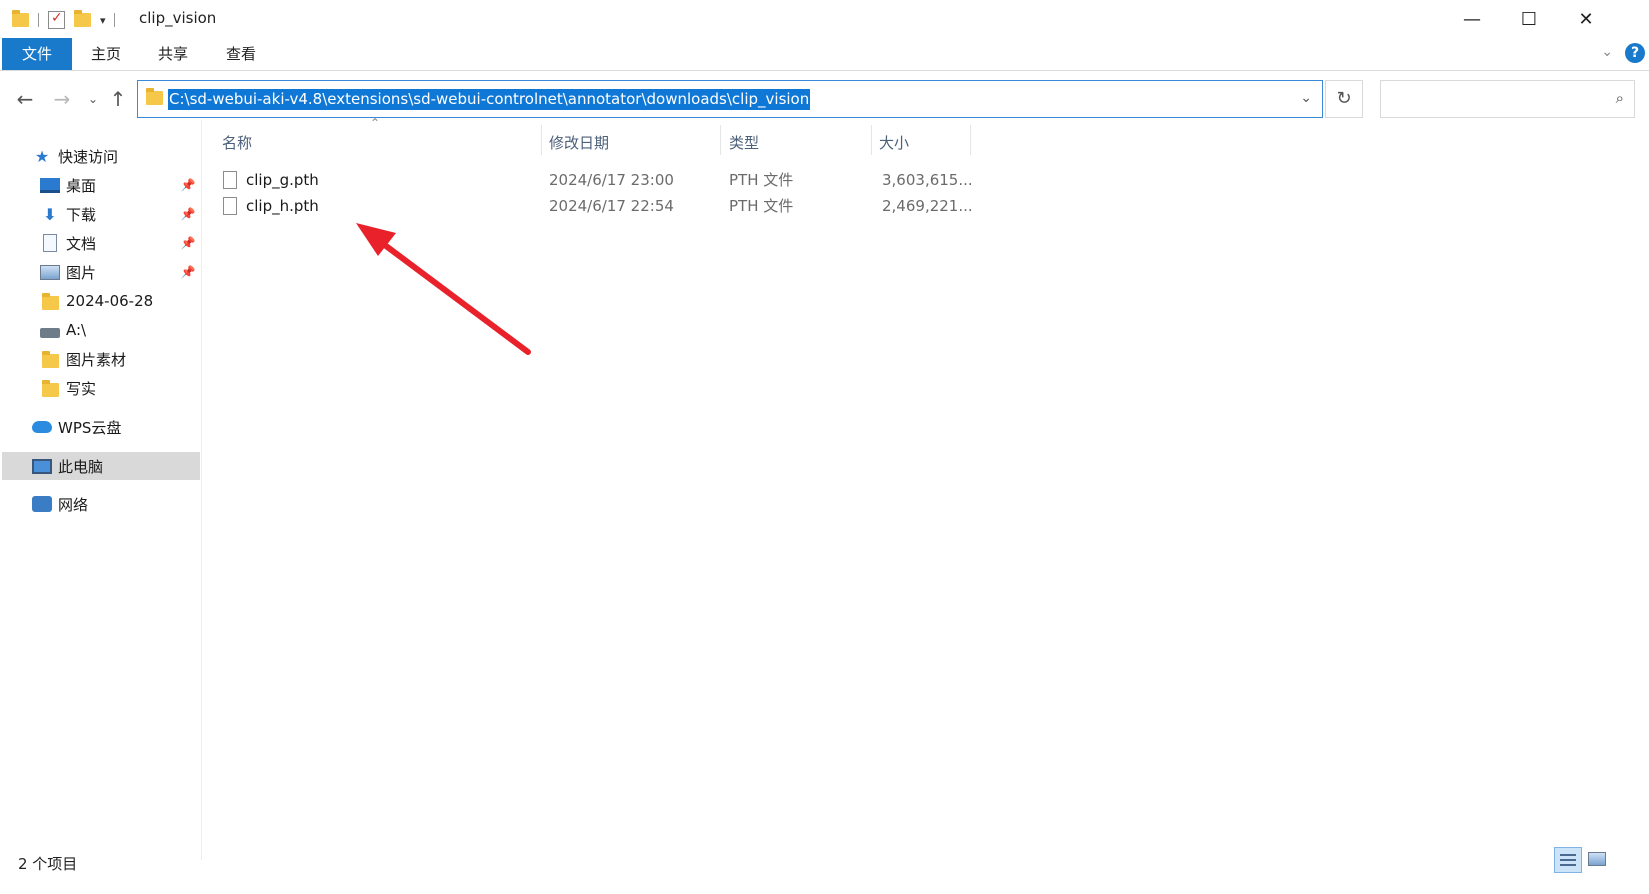 The width and height of the screenshot is (1649, 894). Describe the element at coordinates (50, 272) in the screenshot. I see `pictures-icon` at that location.